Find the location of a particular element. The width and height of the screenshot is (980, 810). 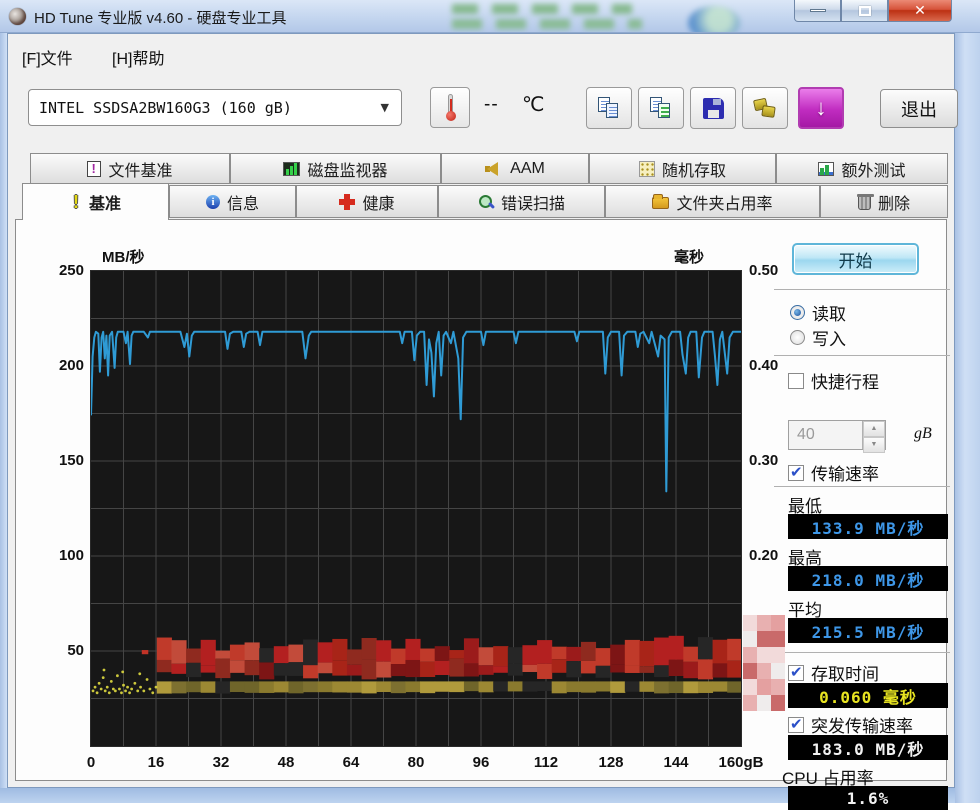

radio-read: 读取 is located at coordinates (818, 312).